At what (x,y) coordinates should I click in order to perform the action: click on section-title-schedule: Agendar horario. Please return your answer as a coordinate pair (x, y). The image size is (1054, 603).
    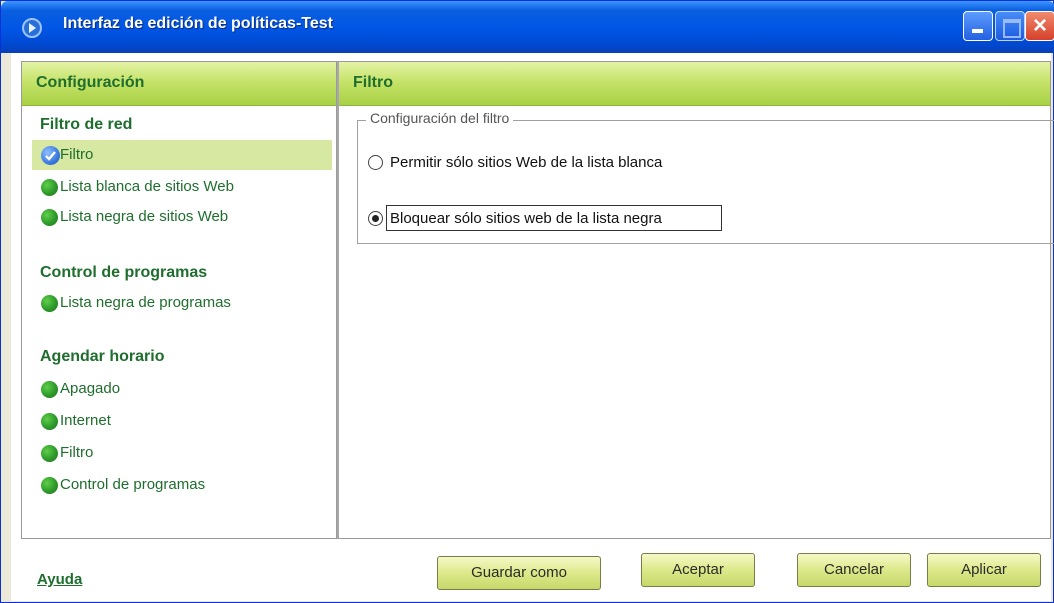
    Looking at the image, I should click on (102, 356).